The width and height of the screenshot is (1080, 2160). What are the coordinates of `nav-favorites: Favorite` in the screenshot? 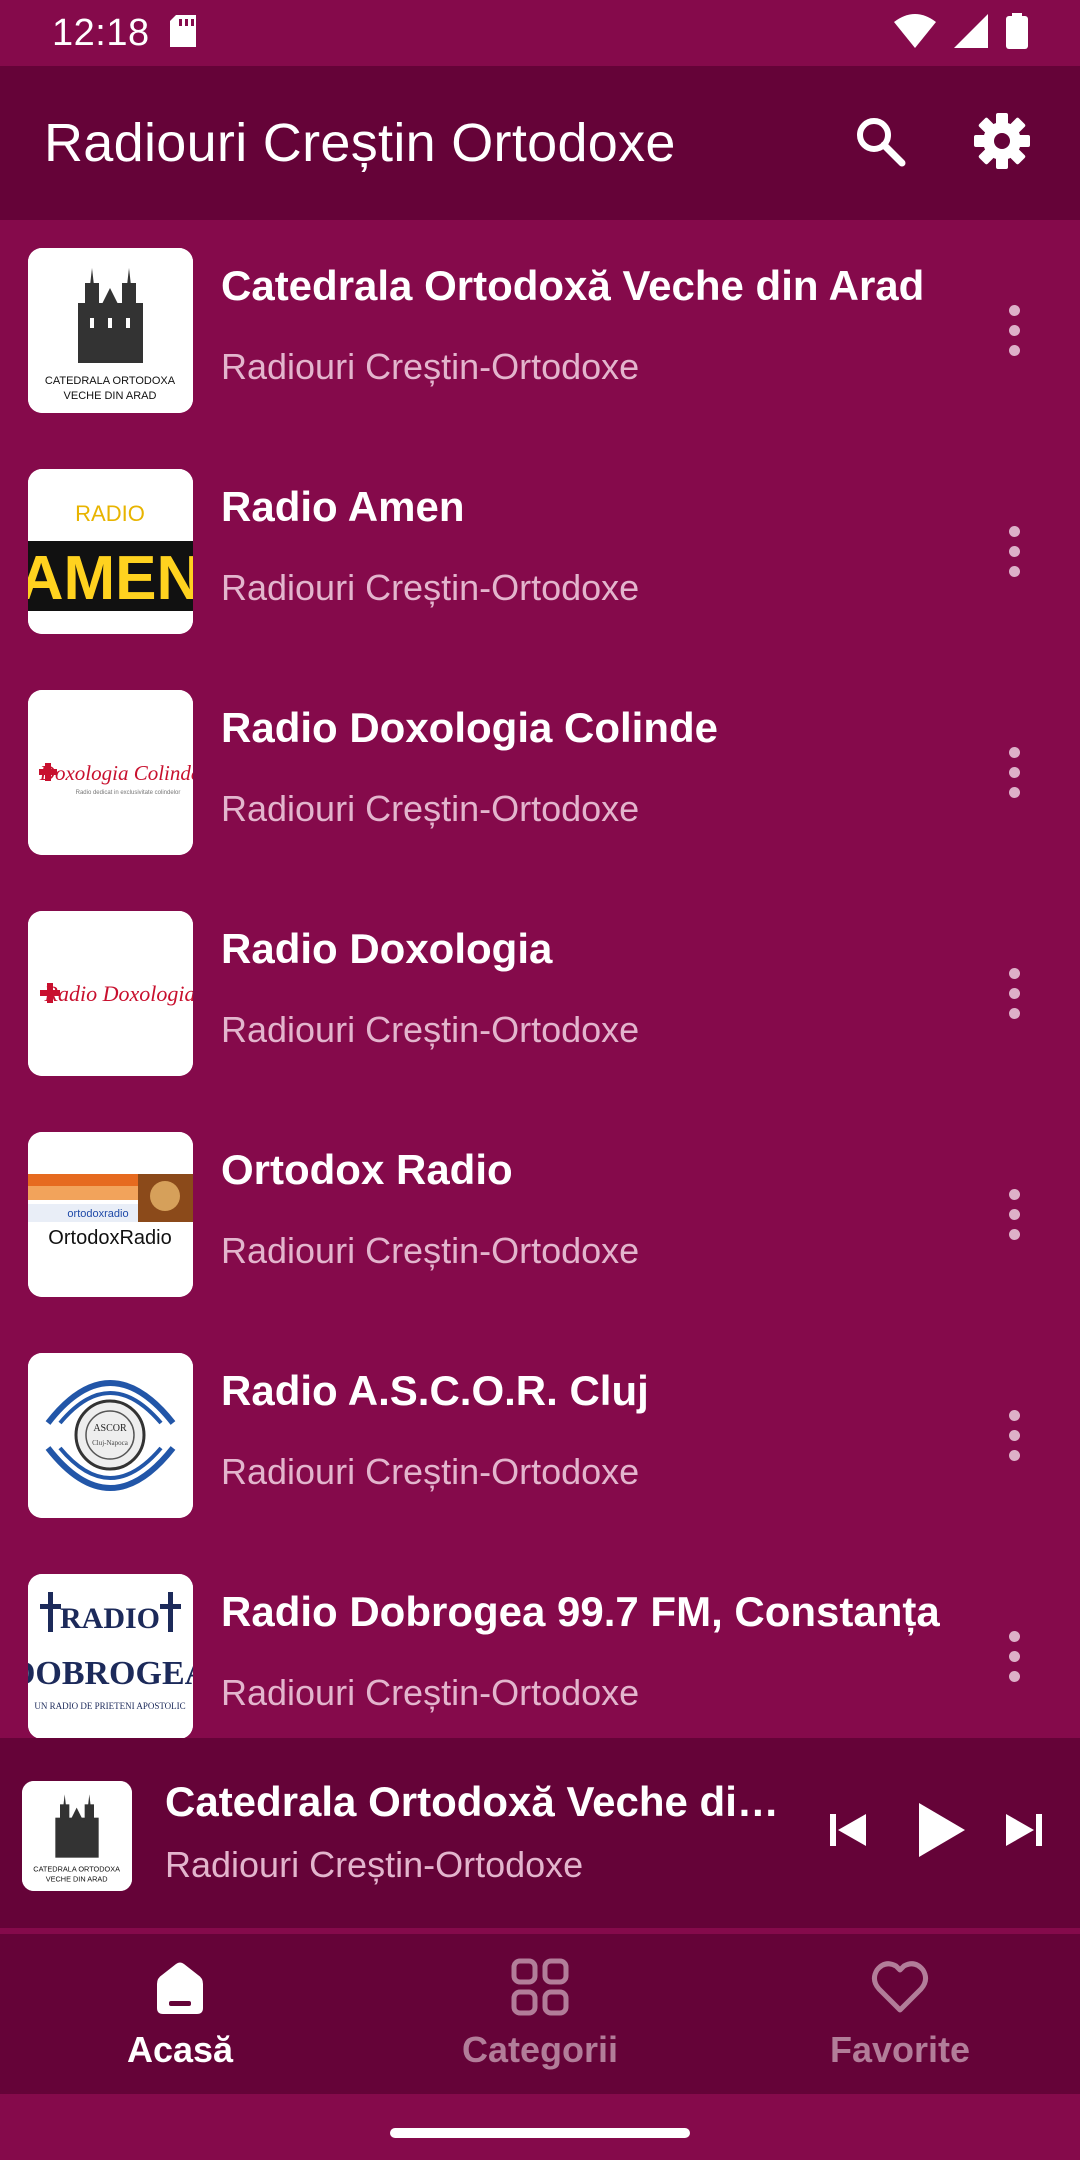 It's located at (900, 2014).